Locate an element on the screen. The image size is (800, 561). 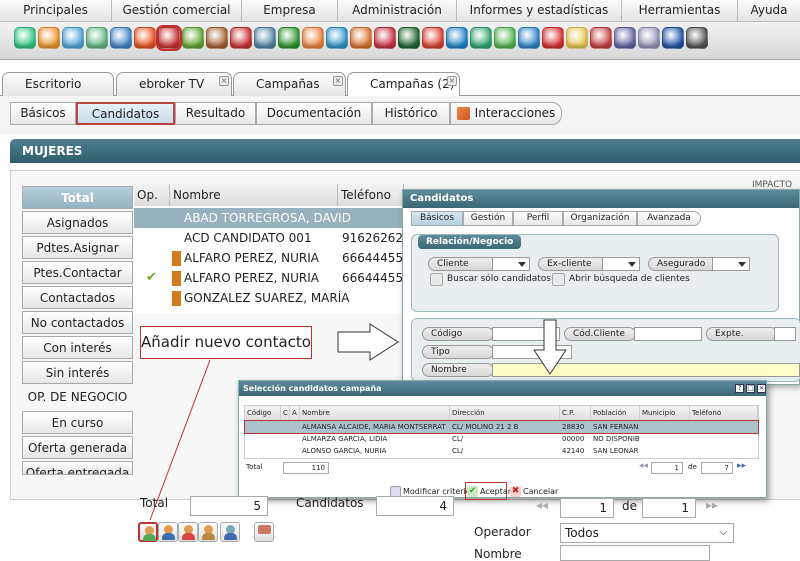
operador-label: Operador is located at coordinates (502, 532).